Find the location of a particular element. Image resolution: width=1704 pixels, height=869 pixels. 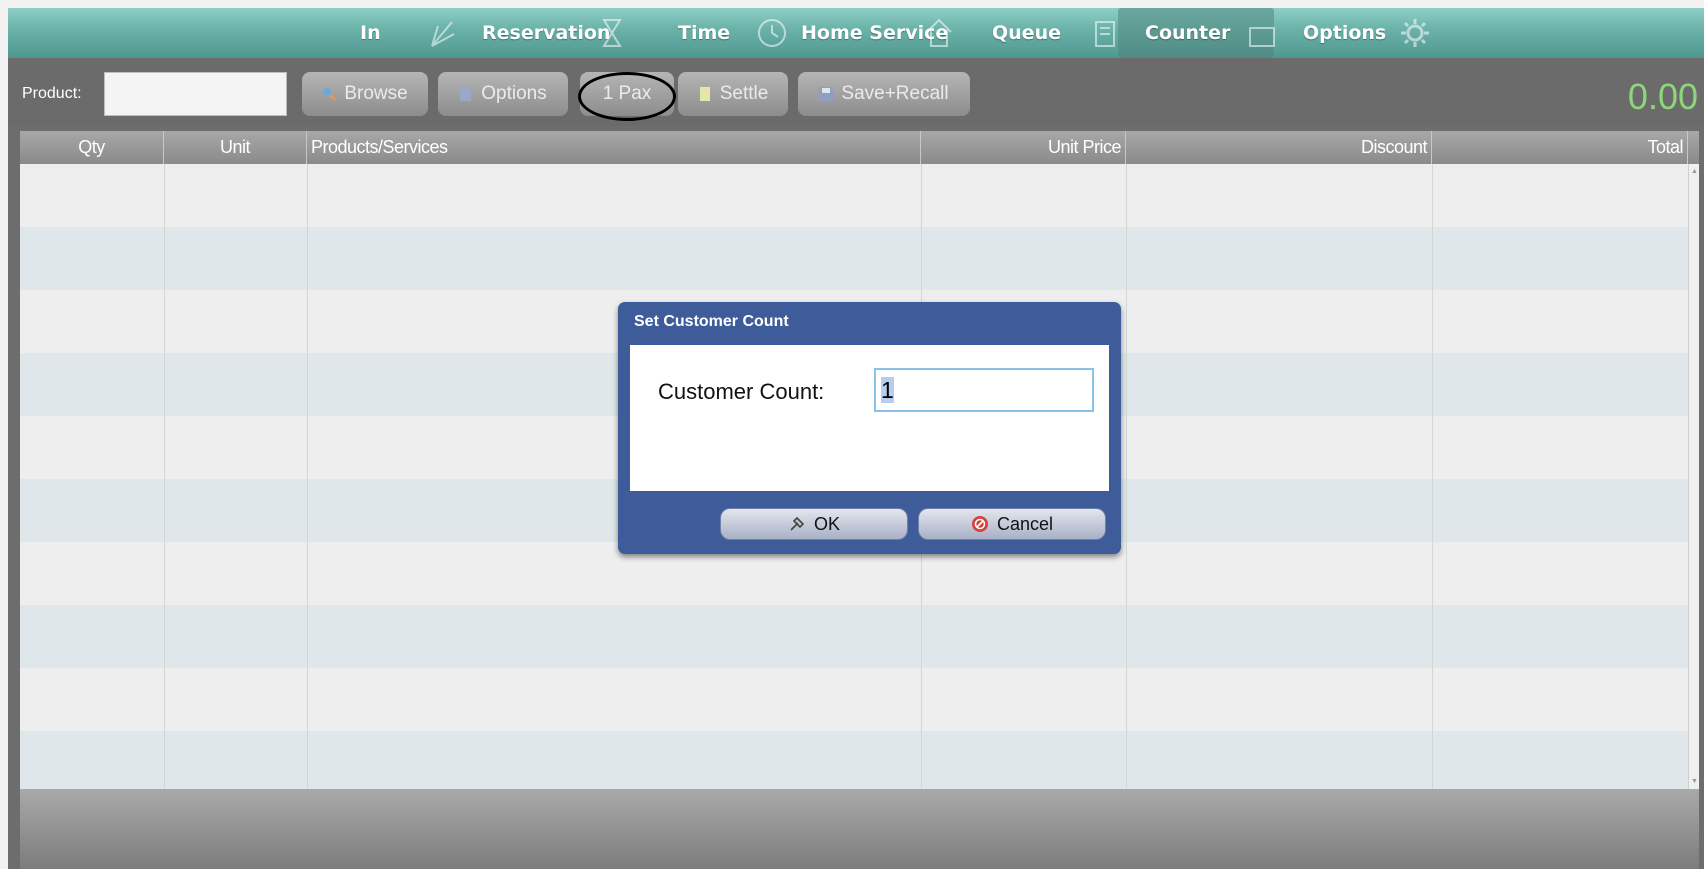

footer-panel is located at coordinates (859, 829).